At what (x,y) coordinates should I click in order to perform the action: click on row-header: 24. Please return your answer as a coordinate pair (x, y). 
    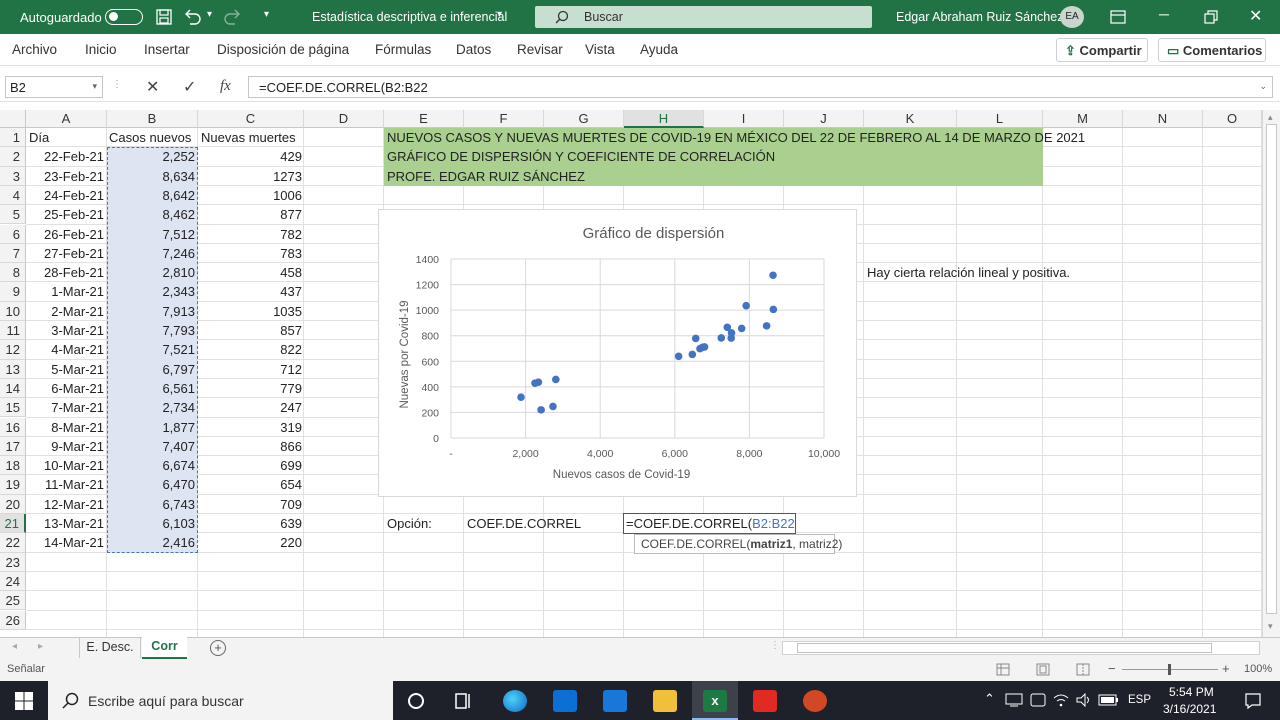
    Looking at the image, I should click on (13, 581).